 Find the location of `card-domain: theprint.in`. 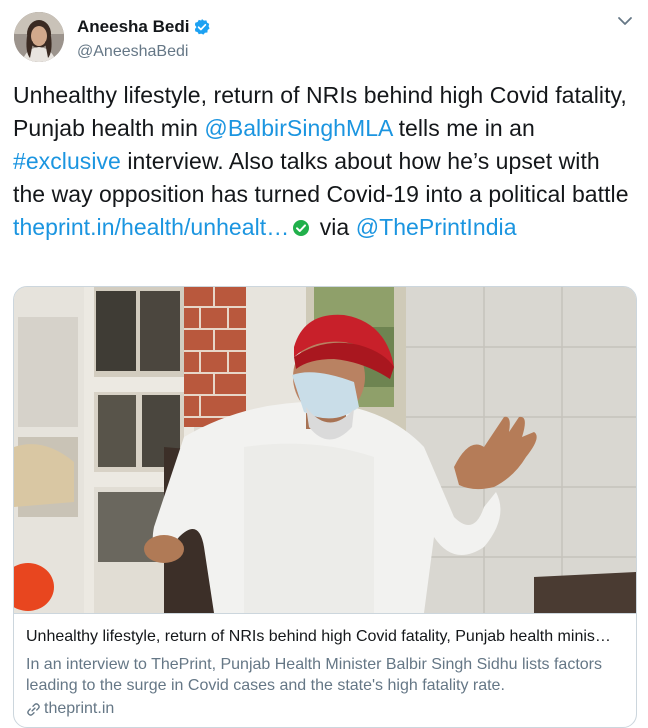

card-domain: theprint.in is located at coordinates (70, 709).